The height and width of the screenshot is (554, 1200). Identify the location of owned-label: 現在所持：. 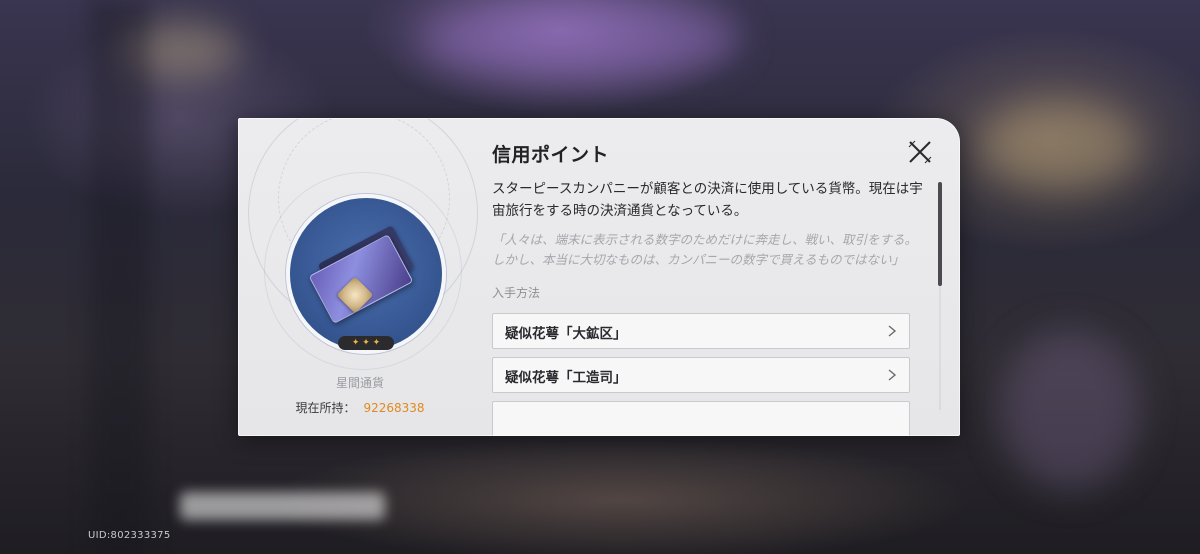
(325, 408).